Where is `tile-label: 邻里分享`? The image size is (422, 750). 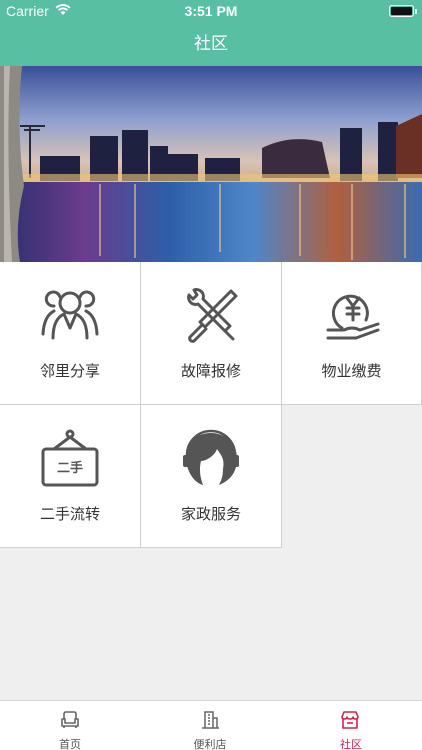
tile-label: 邻里分享 is located at coordinates (69, 371).